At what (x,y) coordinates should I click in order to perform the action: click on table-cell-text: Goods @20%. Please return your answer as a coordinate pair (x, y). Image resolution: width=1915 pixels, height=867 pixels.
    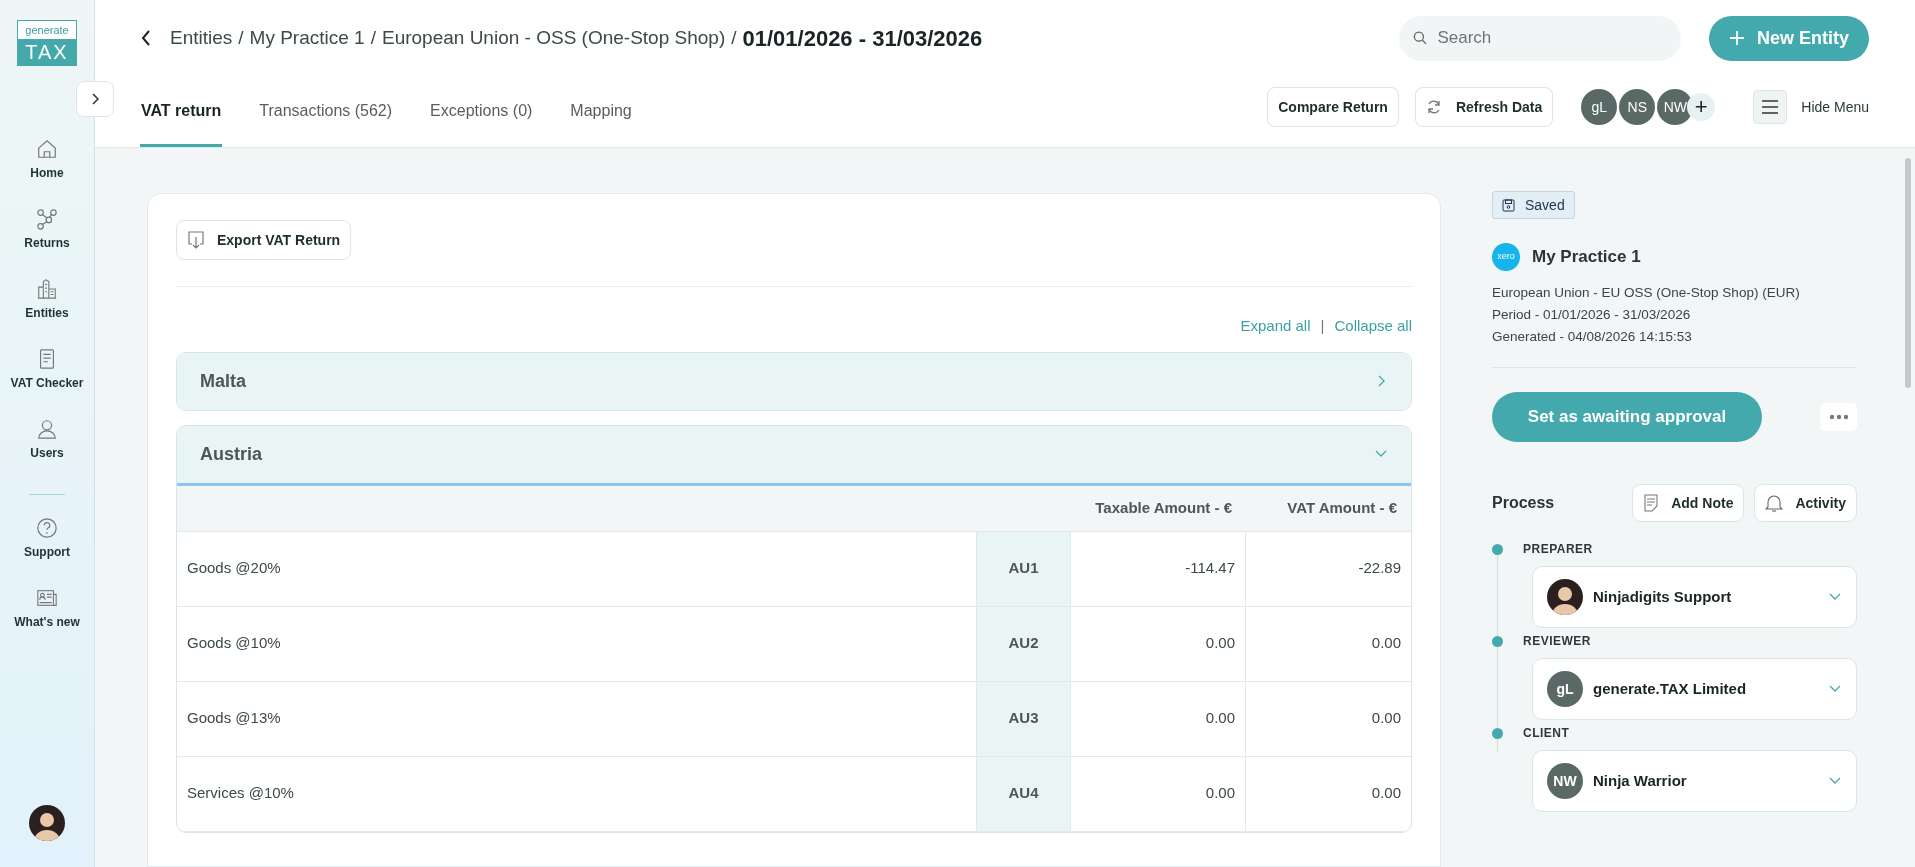
    Looking at the image, I should click on (234, 568).